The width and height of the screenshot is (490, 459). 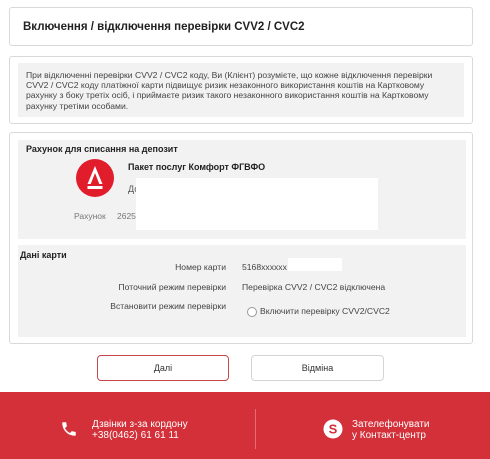 I want to click on cancel-button: Відміна, so click(x=317, y=368).